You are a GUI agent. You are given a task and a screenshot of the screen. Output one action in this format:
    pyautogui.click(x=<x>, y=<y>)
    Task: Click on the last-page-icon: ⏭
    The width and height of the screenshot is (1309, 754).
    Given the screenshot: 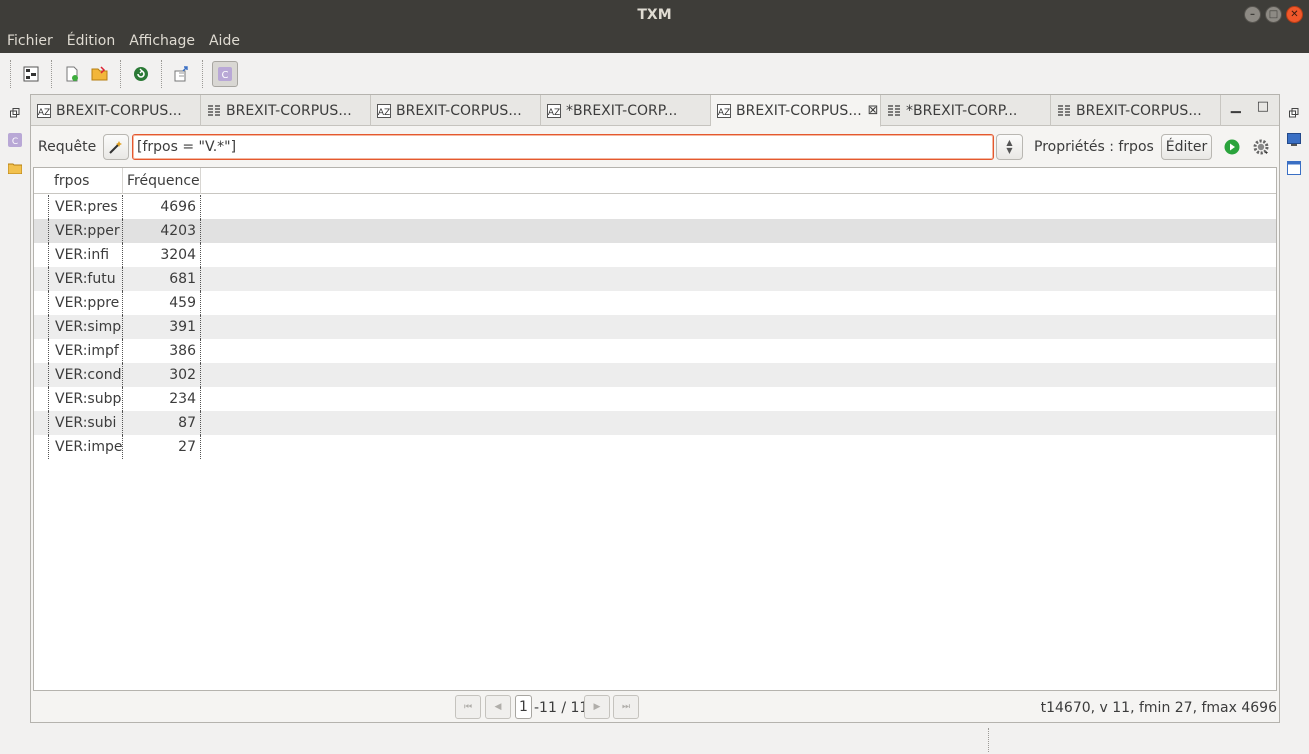 What is the action you would take?
    pyautogui.click(x=626, y=707)
    